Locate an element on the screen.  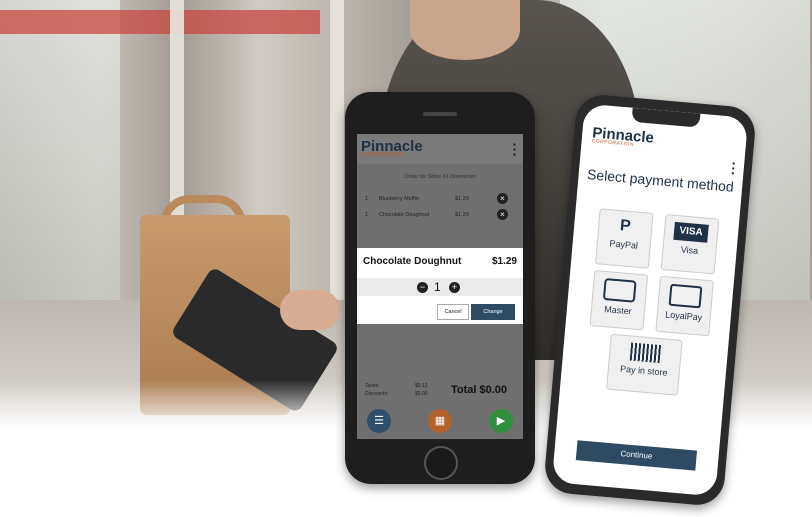
paypal-option: P PayPal is located at coordinates (624, 238).